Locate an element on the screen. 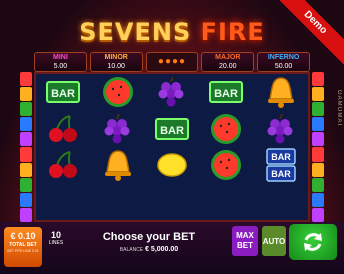  lines-label: LINES is located at coordinates (56, 243).